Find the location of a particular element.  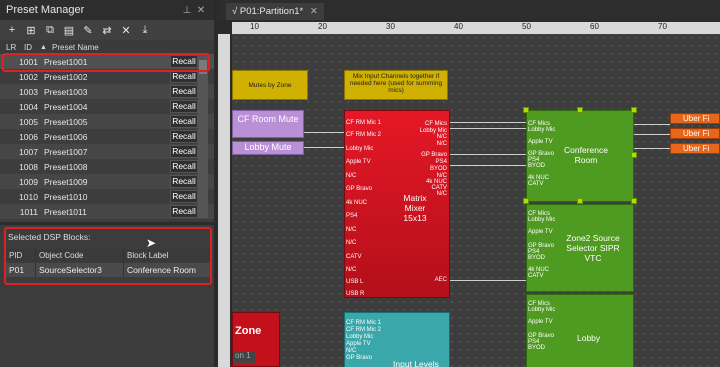

preset-row: 1007 Preset1007 Recall is located at coordinates (107, 151).